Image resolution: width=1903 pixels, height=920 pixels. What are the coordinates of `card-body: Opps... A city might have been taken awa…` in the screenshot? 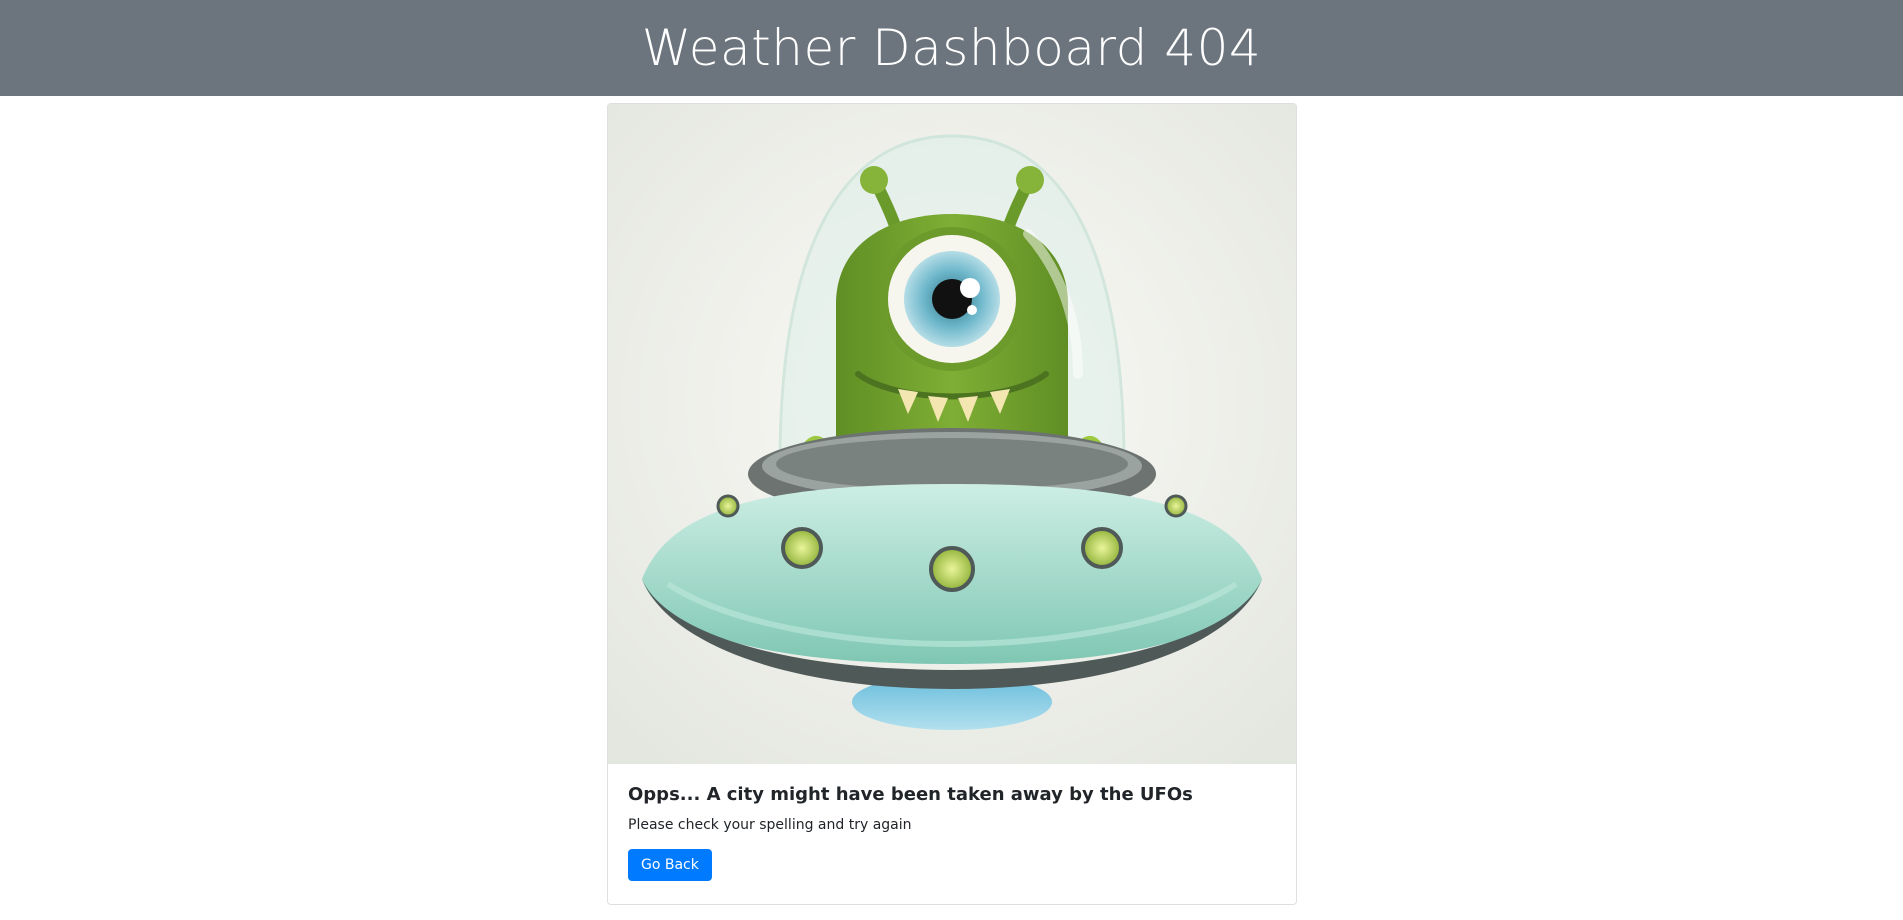 It's located at (952, 832).